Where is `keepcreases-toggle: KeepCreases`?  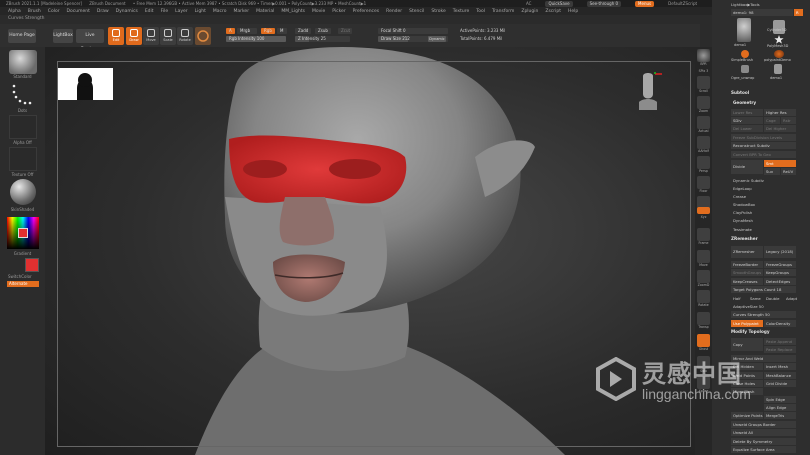 keepcreases-toggle: KeepCreases is located at coordinates (747, 281).